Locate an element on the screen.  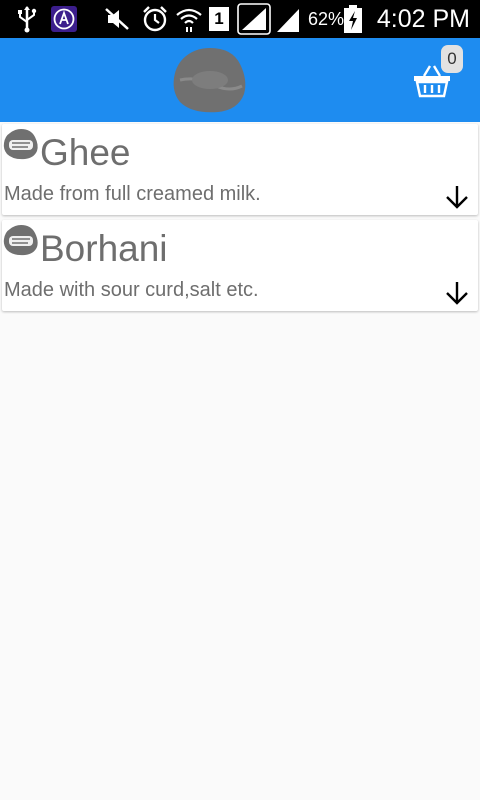
status-bar: 1 62% 4:02 PM is located at coordinates (240, 19).